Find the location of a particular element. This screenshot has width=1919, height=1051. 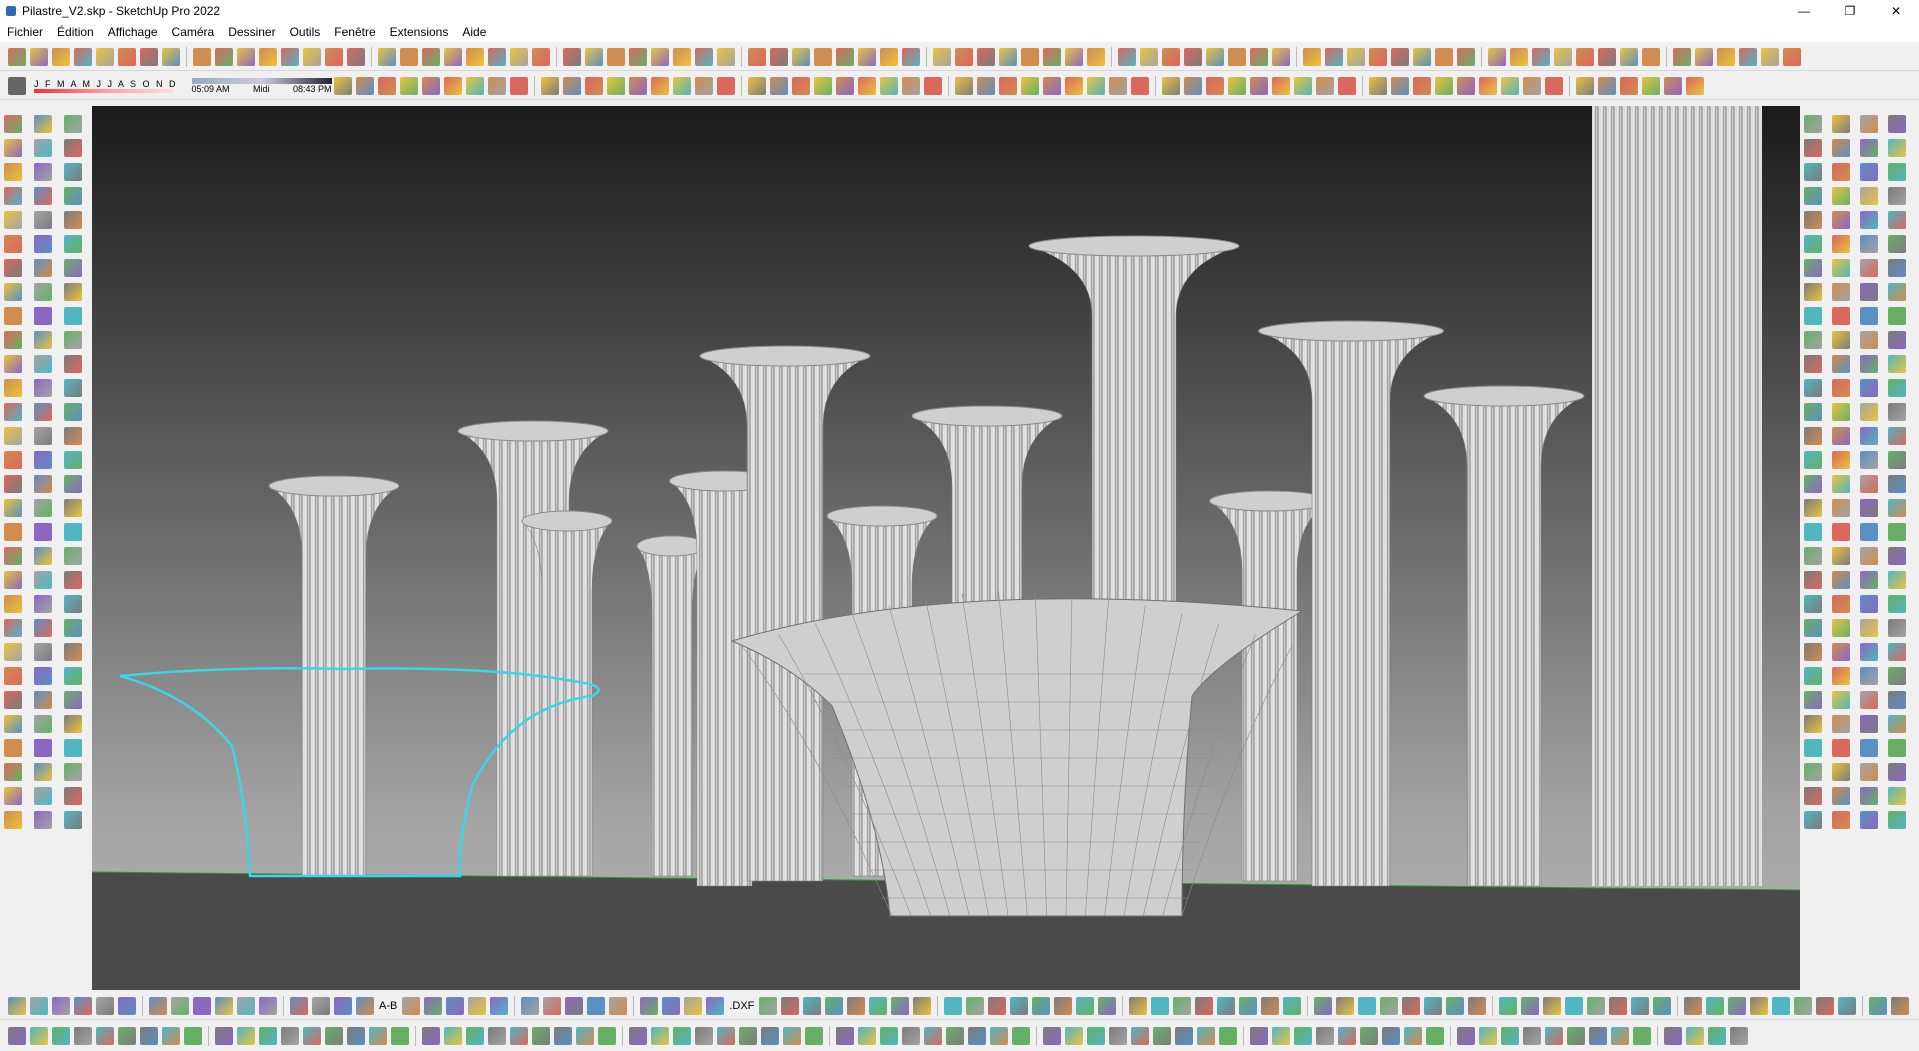

menu-dessiner: Dessiner is located at coordinates (251, 32).